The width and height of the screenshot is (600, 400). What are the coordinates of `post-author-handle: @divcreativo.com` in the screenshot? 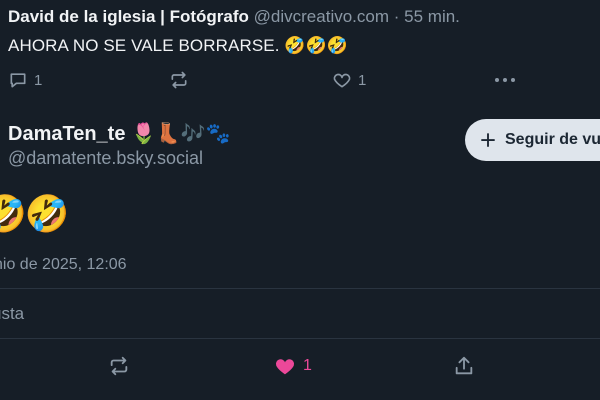 It's located at (321, 16).